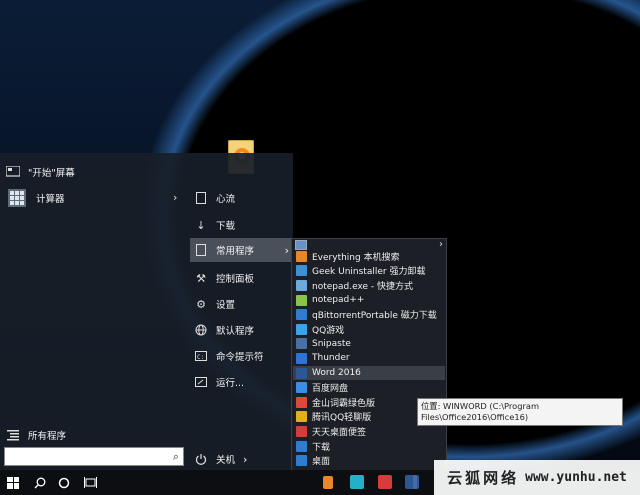 The height and width of the screenshot is (495, 640). What do you see at coordinates (374, 316) in the screenshot?
I see `submenu-item-label: qBittorrentPortable 磁力下载` at bounding box center [374, 316].